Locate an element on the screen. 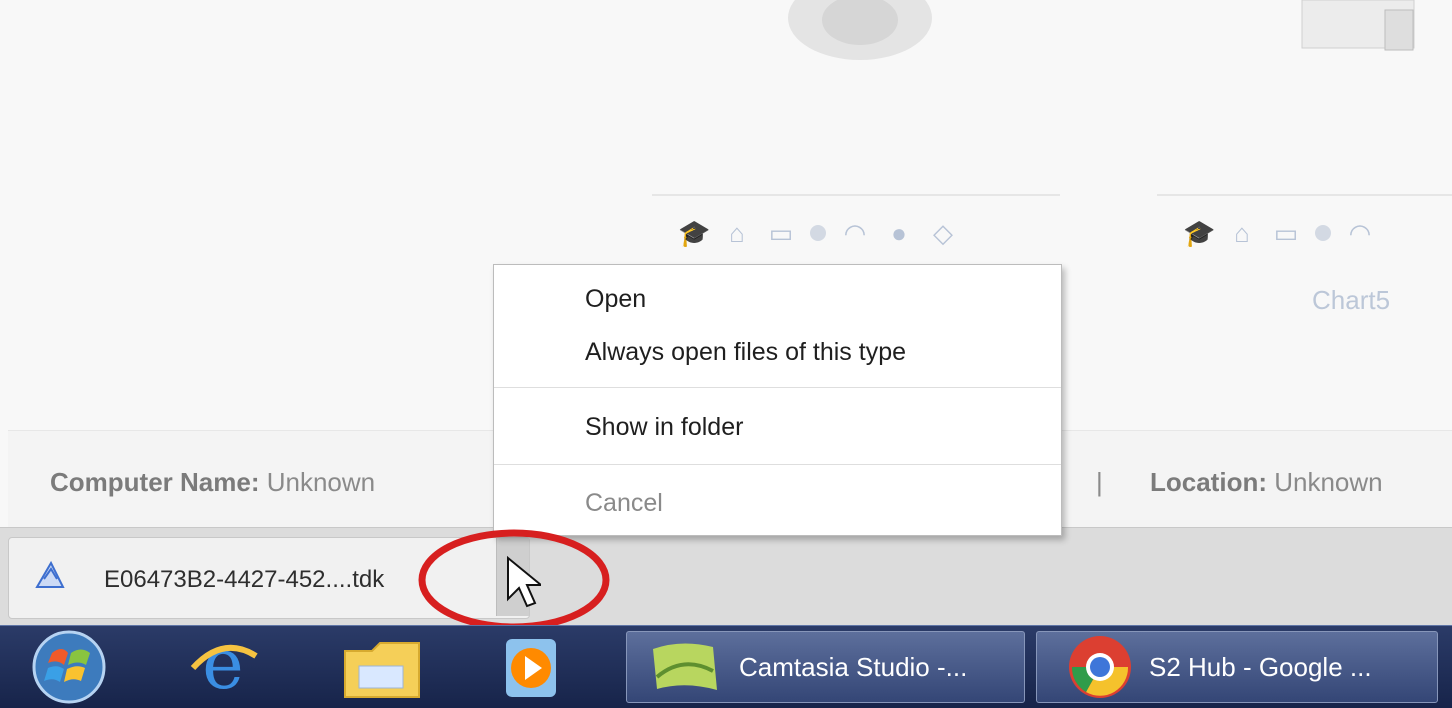  top-left-partial-icon is located at coordinates (860, 30).